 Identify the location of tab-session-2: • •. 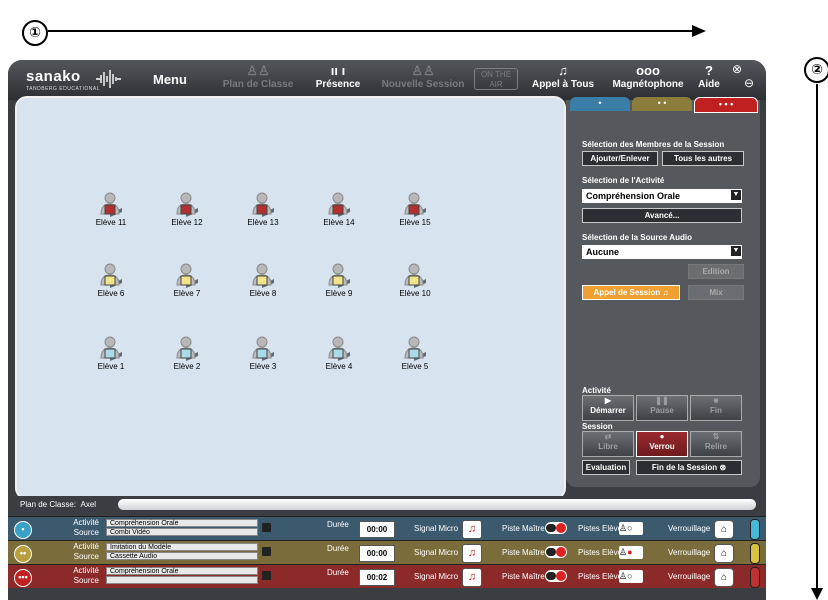
(662, 104).